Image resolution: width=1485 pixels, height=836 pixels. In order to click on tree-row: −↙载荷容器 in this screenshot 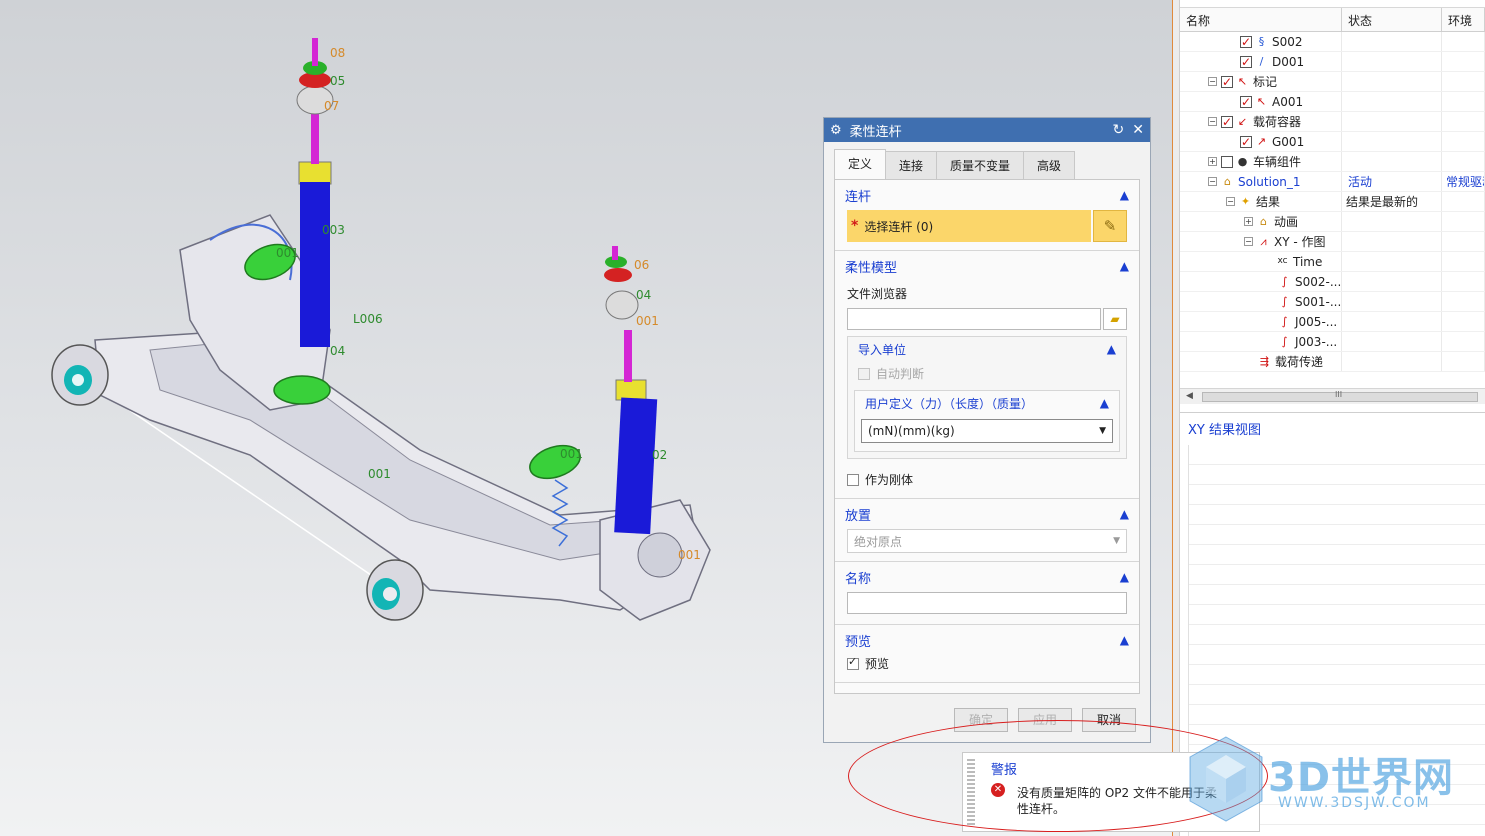, I will do `click(1332, 122)`.